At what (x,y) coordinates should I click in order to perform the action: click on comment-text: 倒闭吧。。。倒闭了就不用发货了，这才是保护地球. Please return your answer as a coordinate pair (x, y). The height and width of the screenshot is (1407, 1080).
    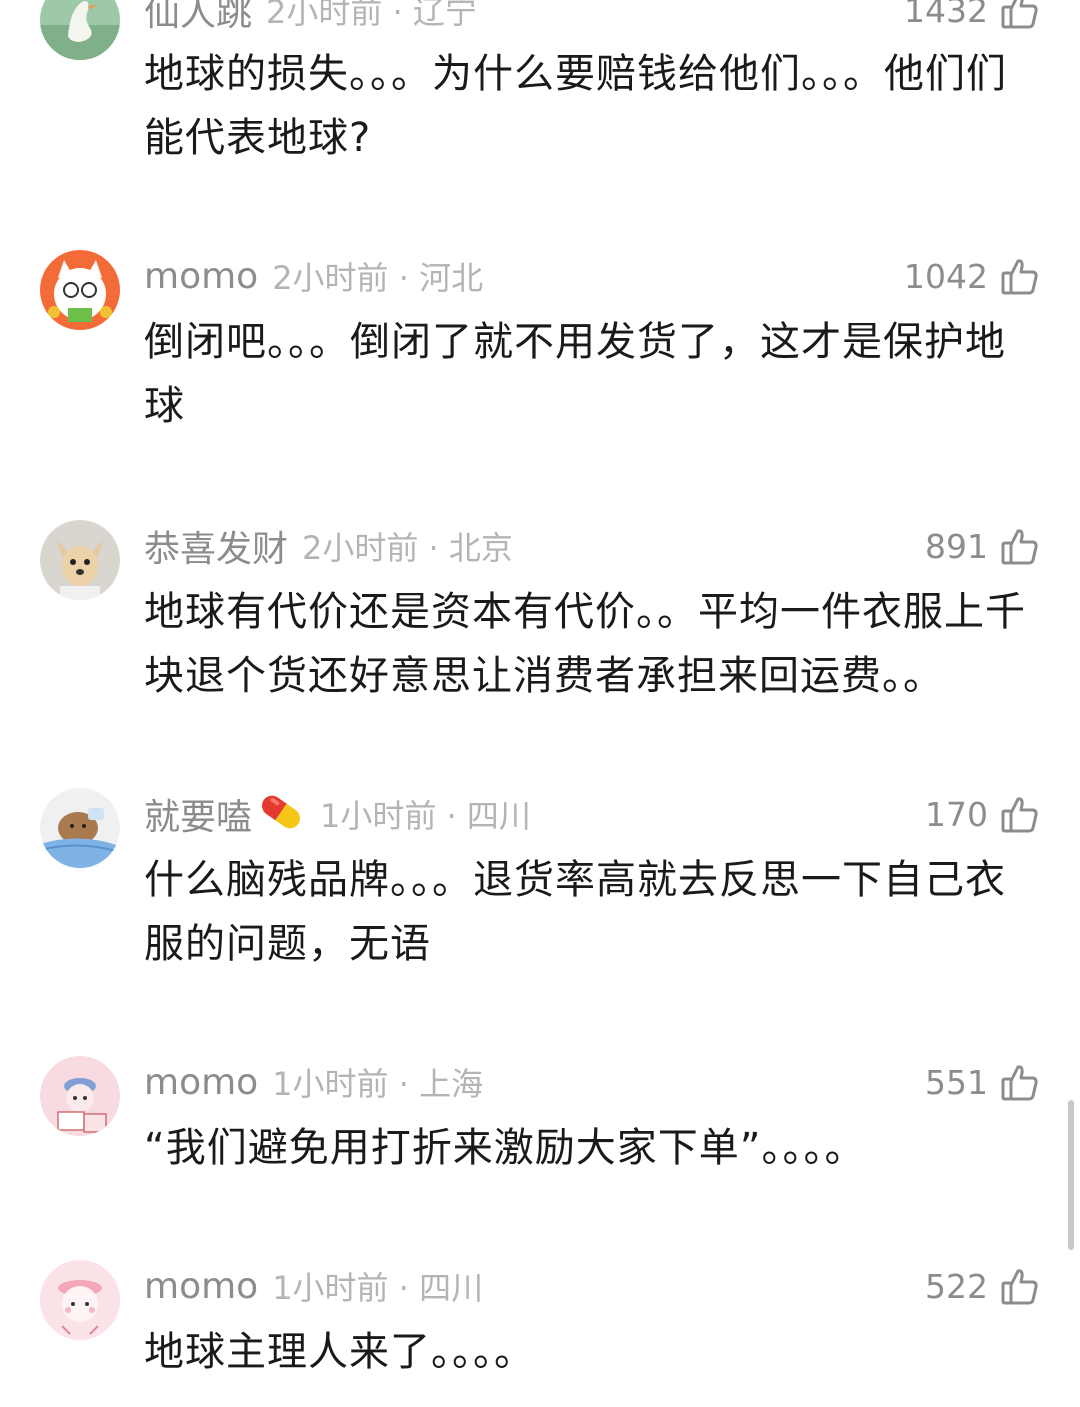
    Looking at the image, I should click on (575, 374).